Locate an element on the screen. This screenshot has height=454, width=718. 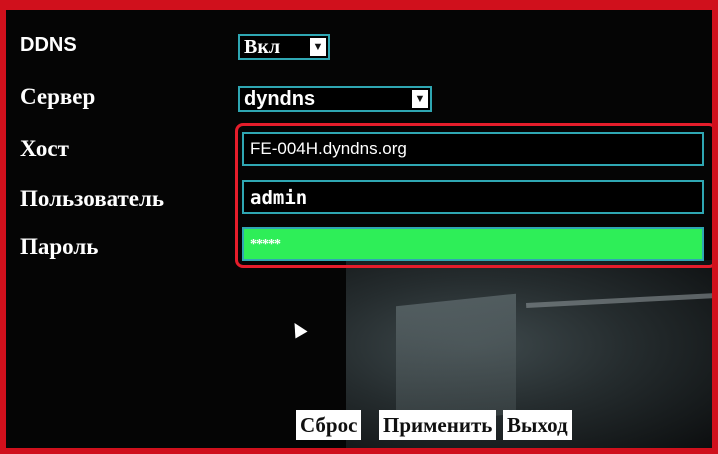
ddns-label: DDNS is located at coordinates (48, 45).